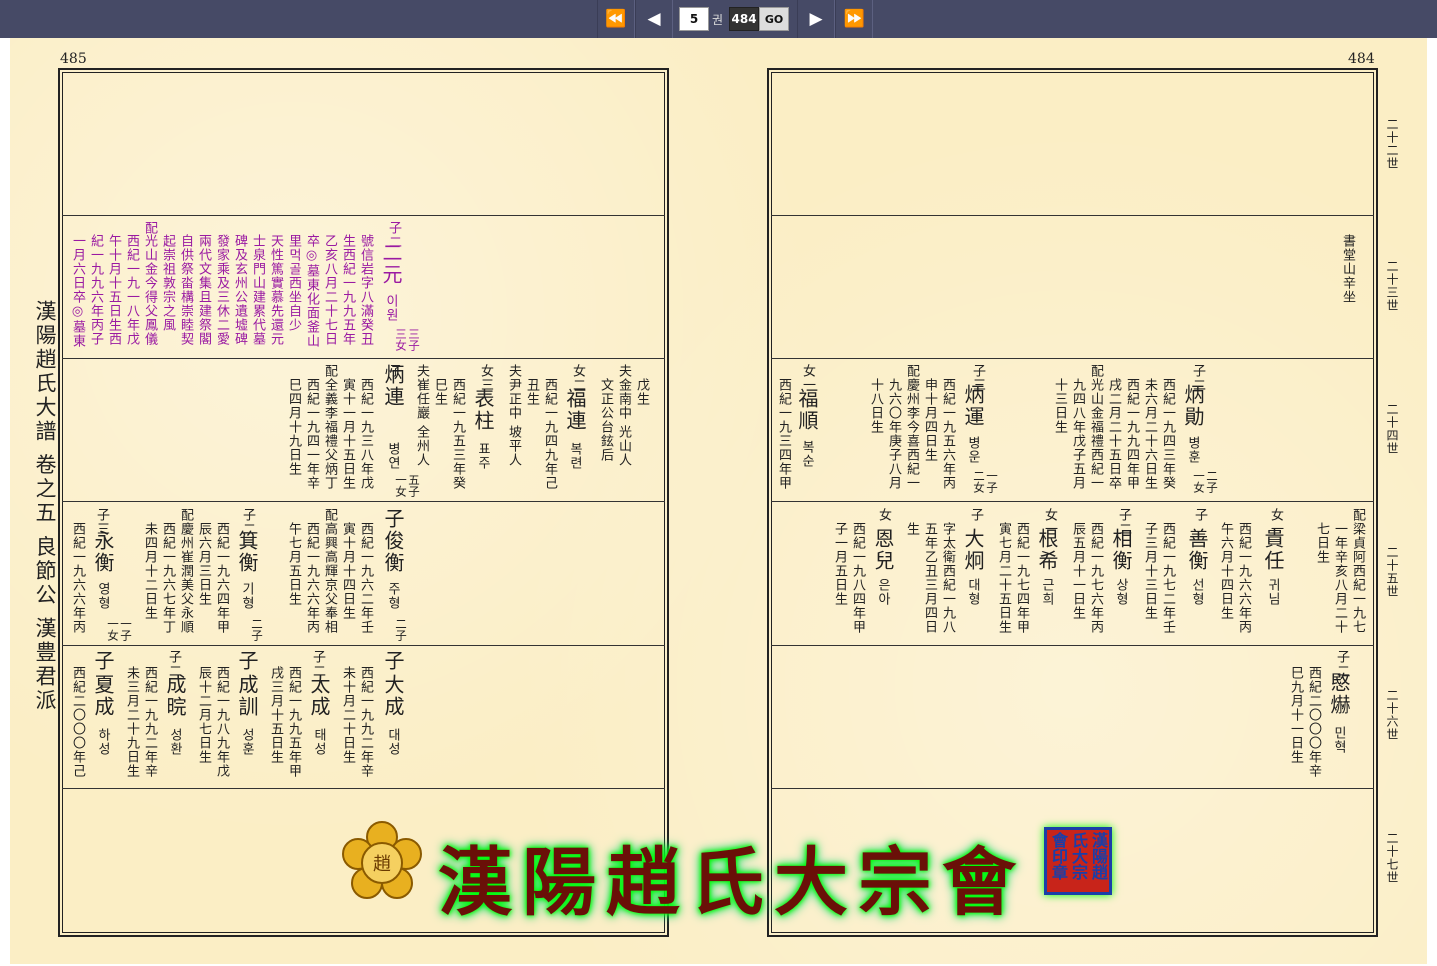 This screenshot has width=1437, height=966. I want to click on first-page-button: ⏪, so click(616, 19).